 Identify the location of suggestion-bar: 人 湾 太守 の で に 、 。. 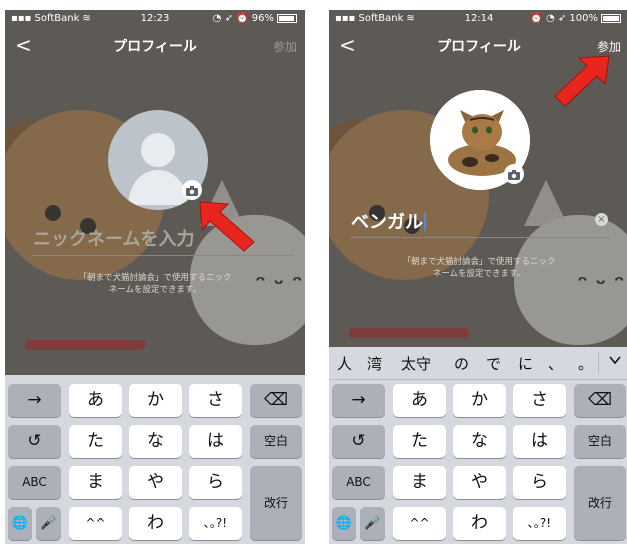
(478, 363).